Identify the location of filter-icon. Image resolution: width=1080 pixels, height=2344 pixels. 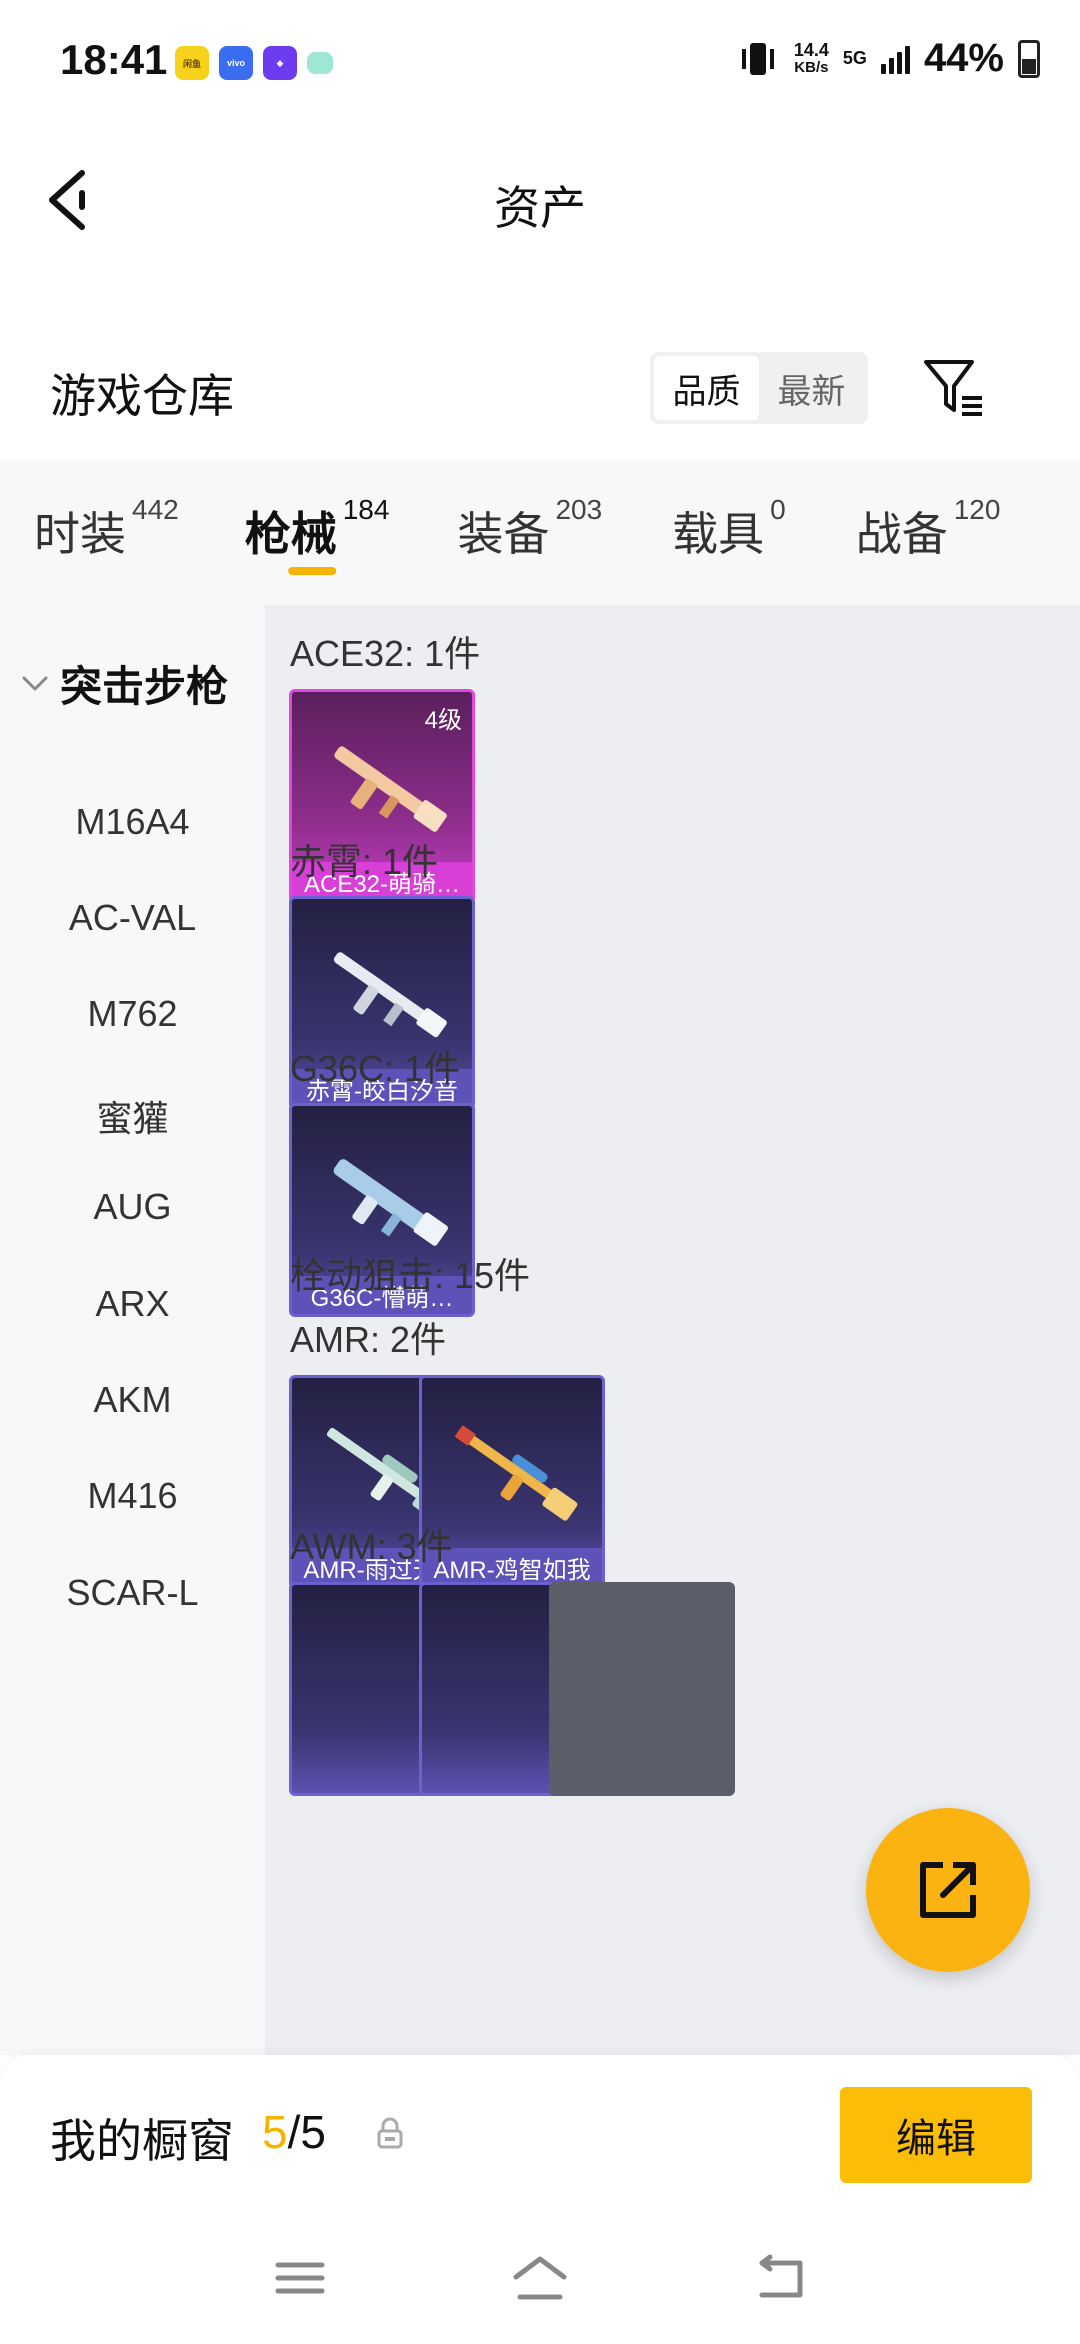
(953, 388).